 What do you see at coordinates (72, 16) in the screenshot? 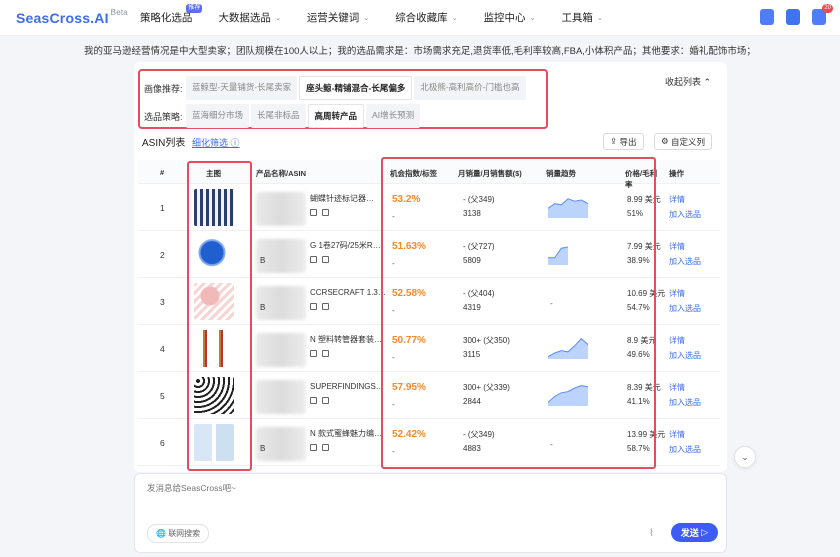
I see `app-logo: SeasCross.AI Beta` at bounding box center [72, 16].